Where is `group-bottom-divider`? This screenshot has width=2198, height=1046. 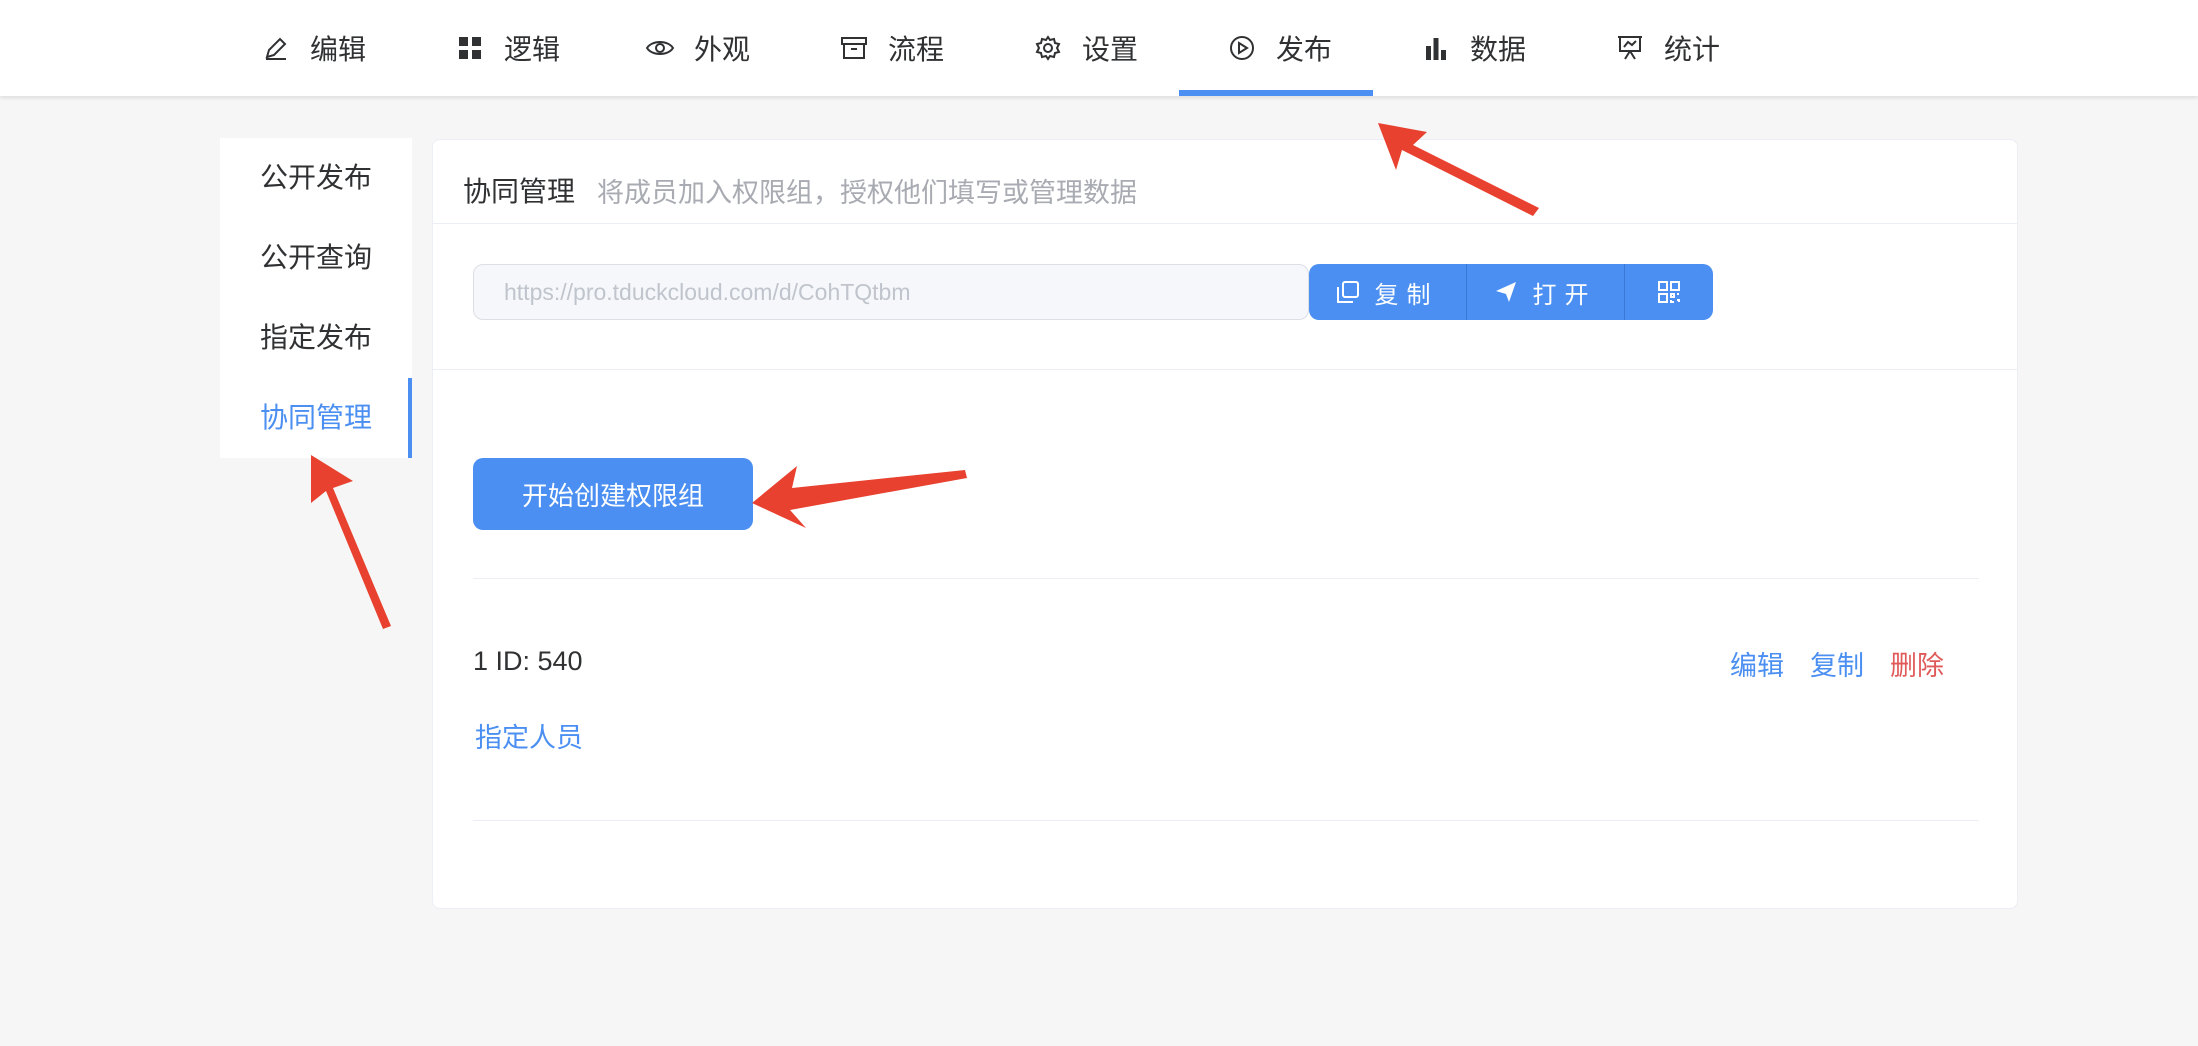 group-bottom-divider is located at coordinates (1226, 820).